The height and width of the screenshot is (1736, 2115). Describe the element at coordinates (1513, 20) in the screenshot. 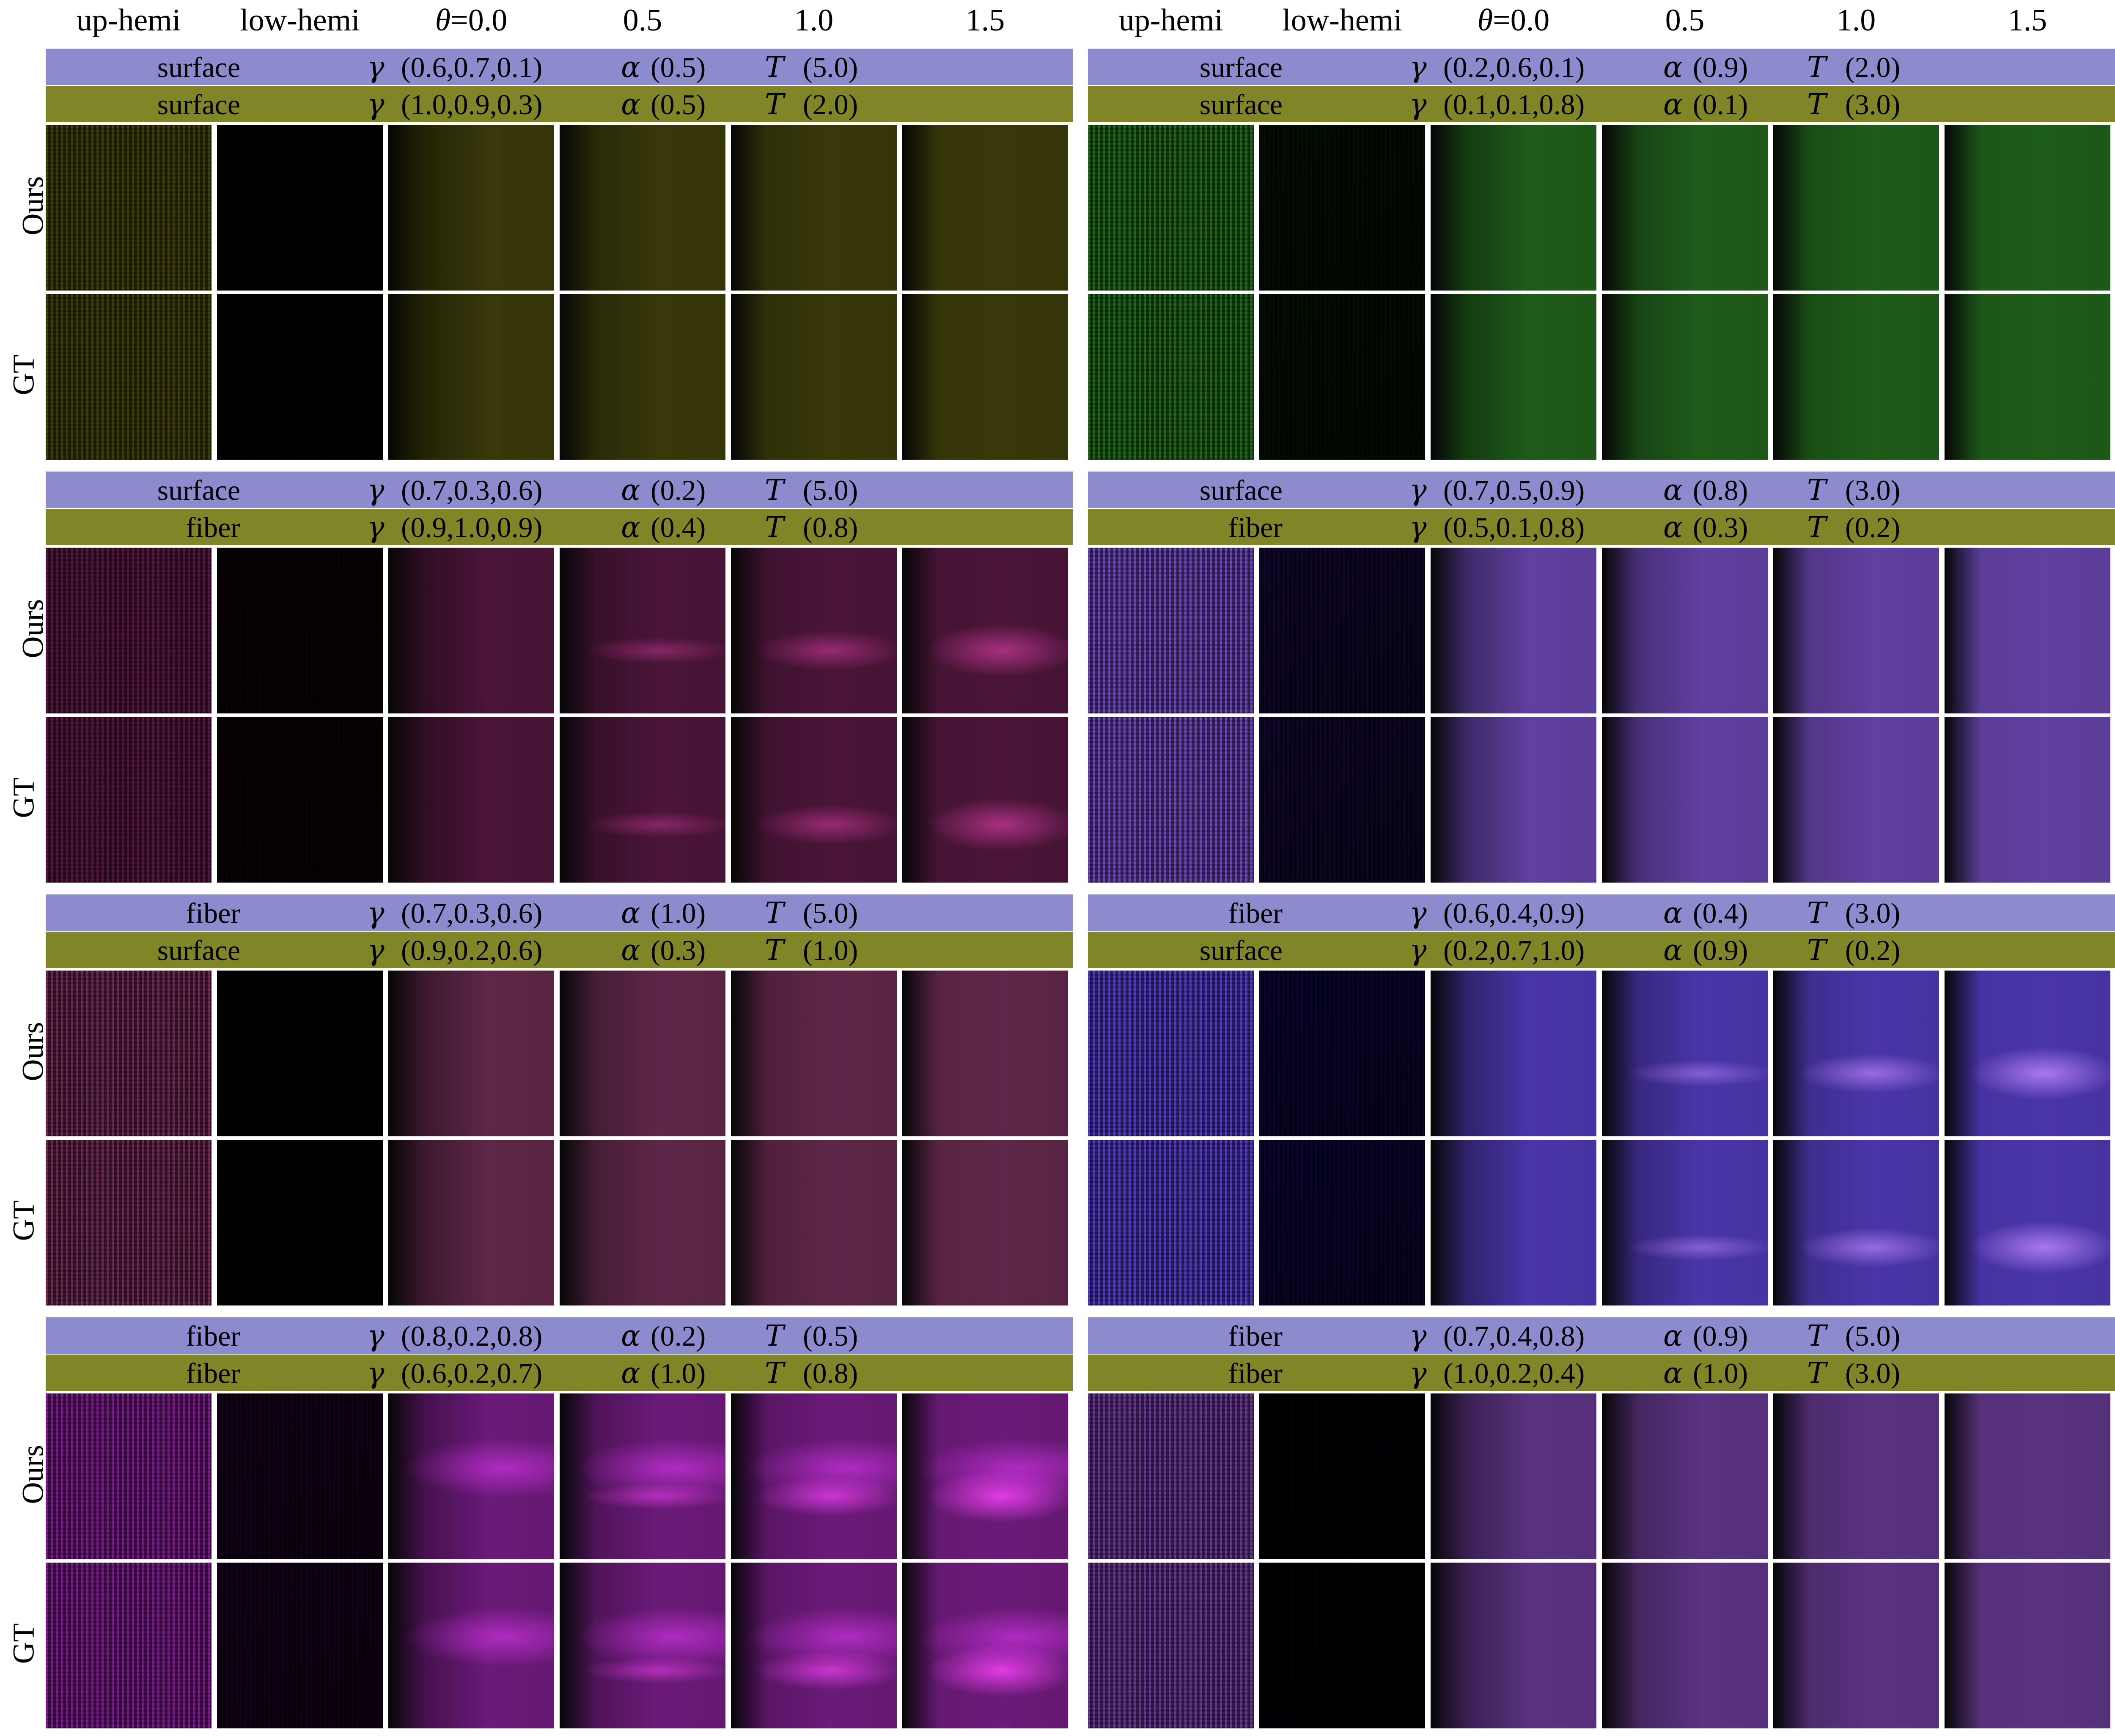

I see `column-header: θ=0.0` at that location.